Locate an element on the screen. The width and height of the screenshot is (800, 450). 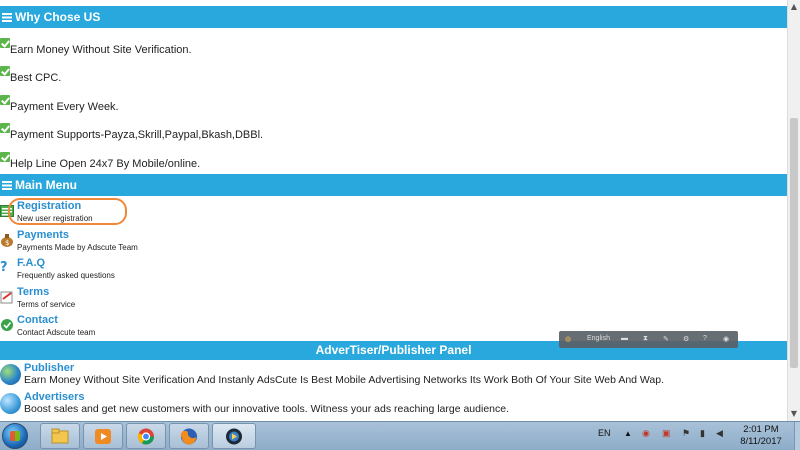
menu-item-faq: ? F.A.Q Frequently asked questions is located at coordinates (200, 271).